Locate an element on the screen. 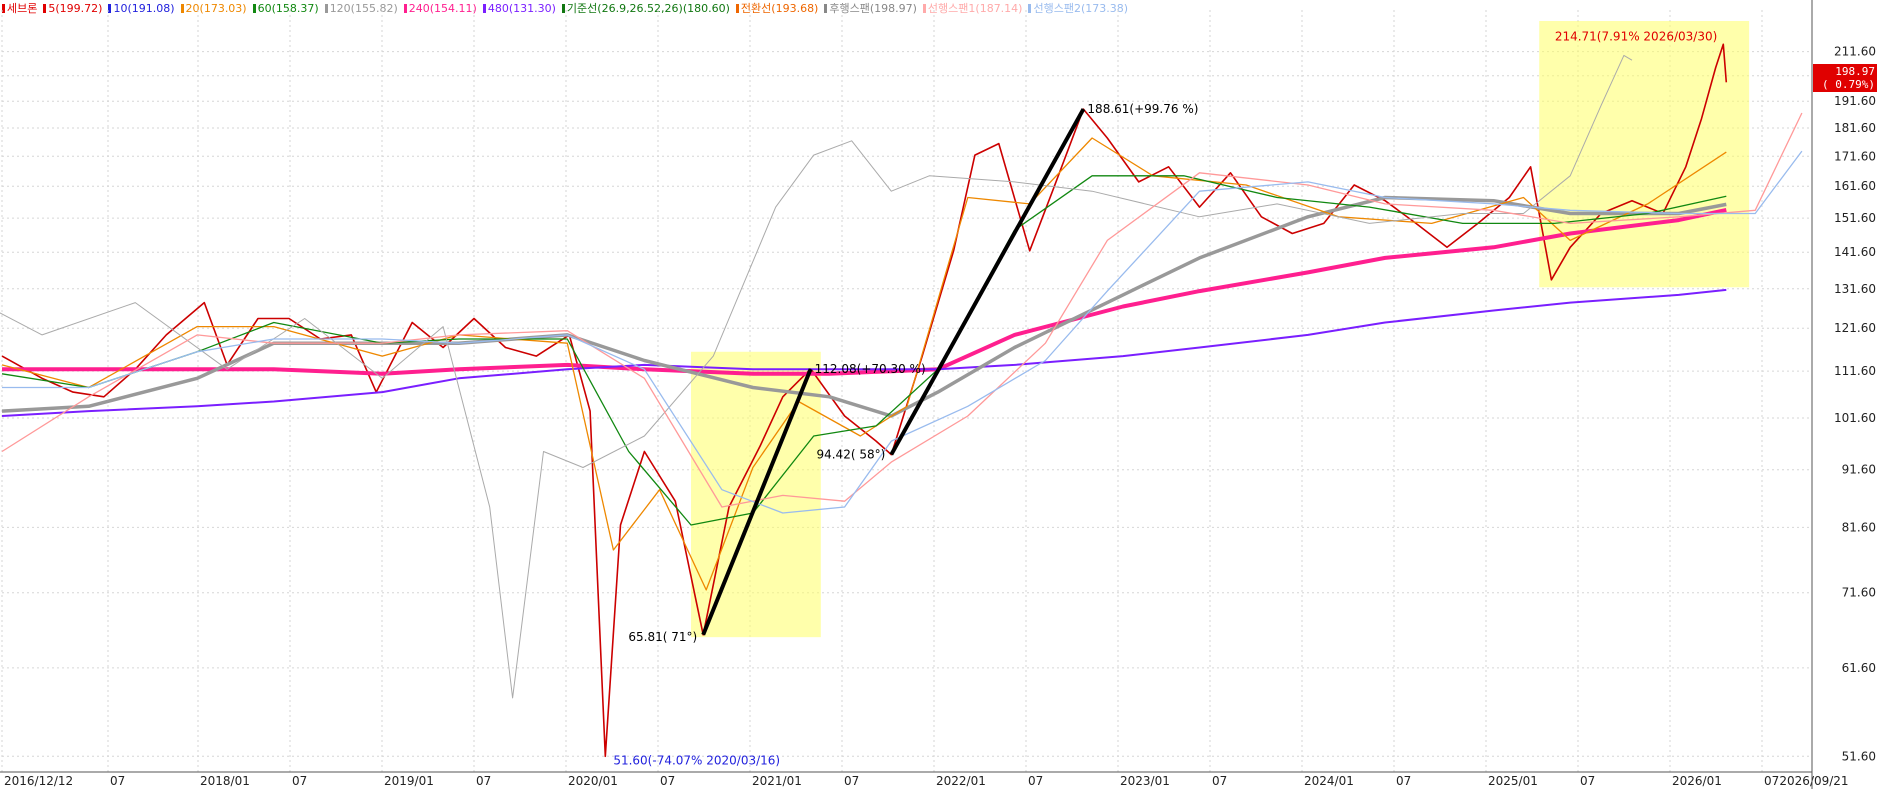  y-tick-label: 91.60 is located at coordinates (1859, 470).